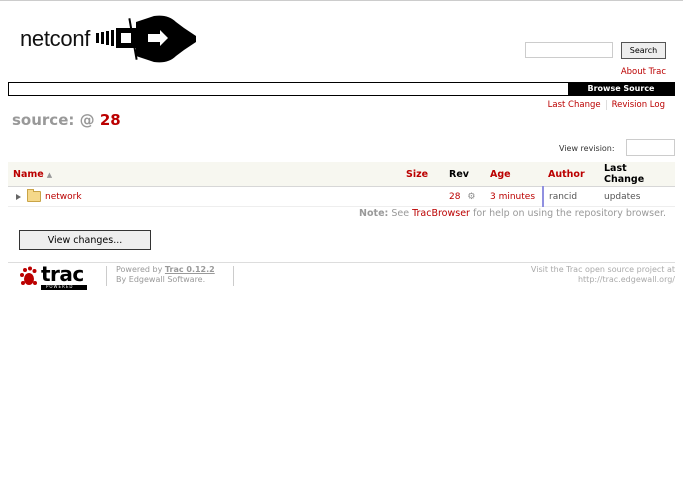 Image resolution: width=683 pixels, height=482 pixels. I want to click on cell-last-change: updates, so click(637, 196).